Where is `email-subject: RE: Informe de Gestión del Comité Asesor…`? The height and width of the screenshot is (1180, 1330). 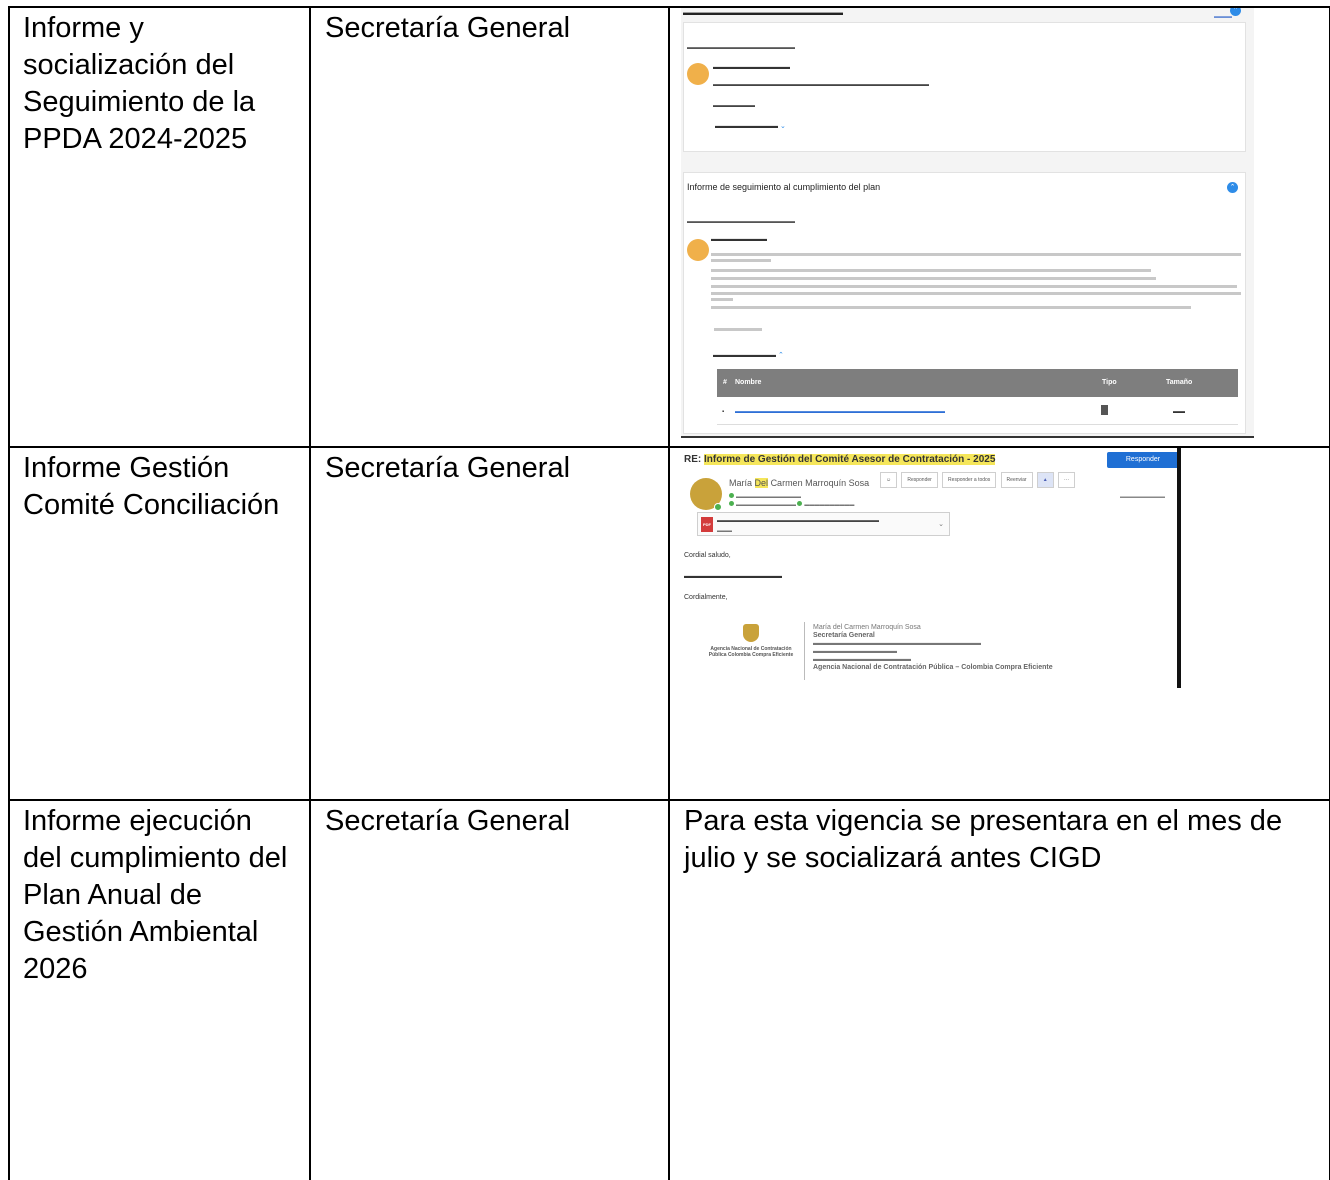
email-subject: RE: Informe de Gestión del Comité Asesor… is located at coordinates (840, 459).